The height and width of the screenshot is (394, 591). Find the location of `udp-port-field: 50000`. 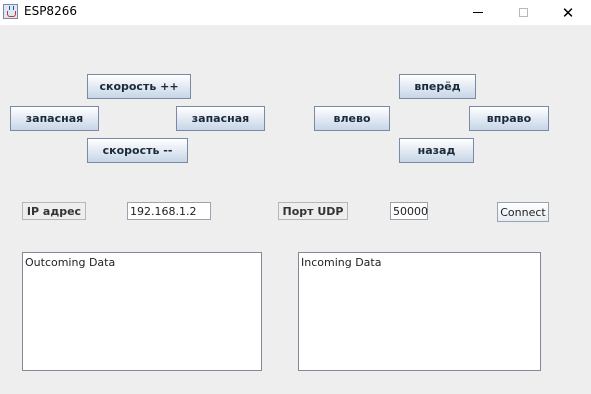

udp-port-field: 50000 is located at coordinates (409, 211).